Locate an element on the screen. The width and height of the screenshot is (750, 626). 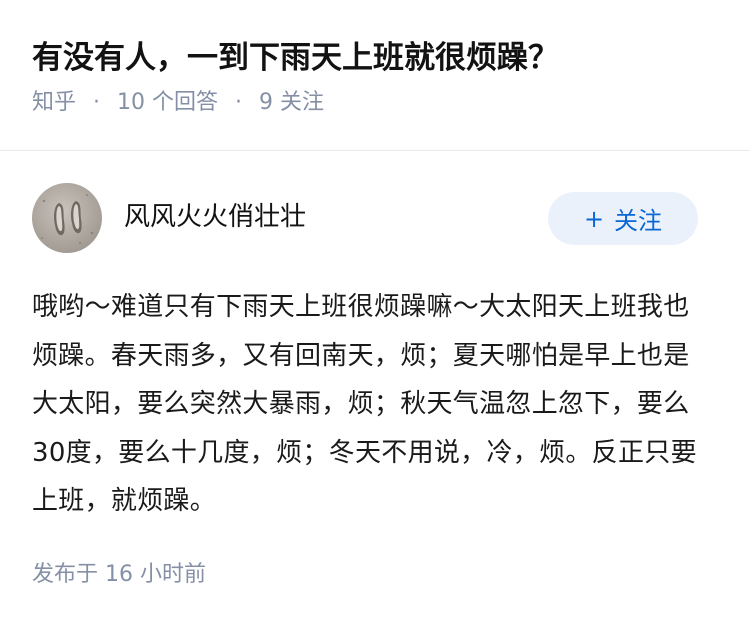
question-meta: 知乎 · 10 个回答 · 9 关注 is located at coordinates (377, 103).